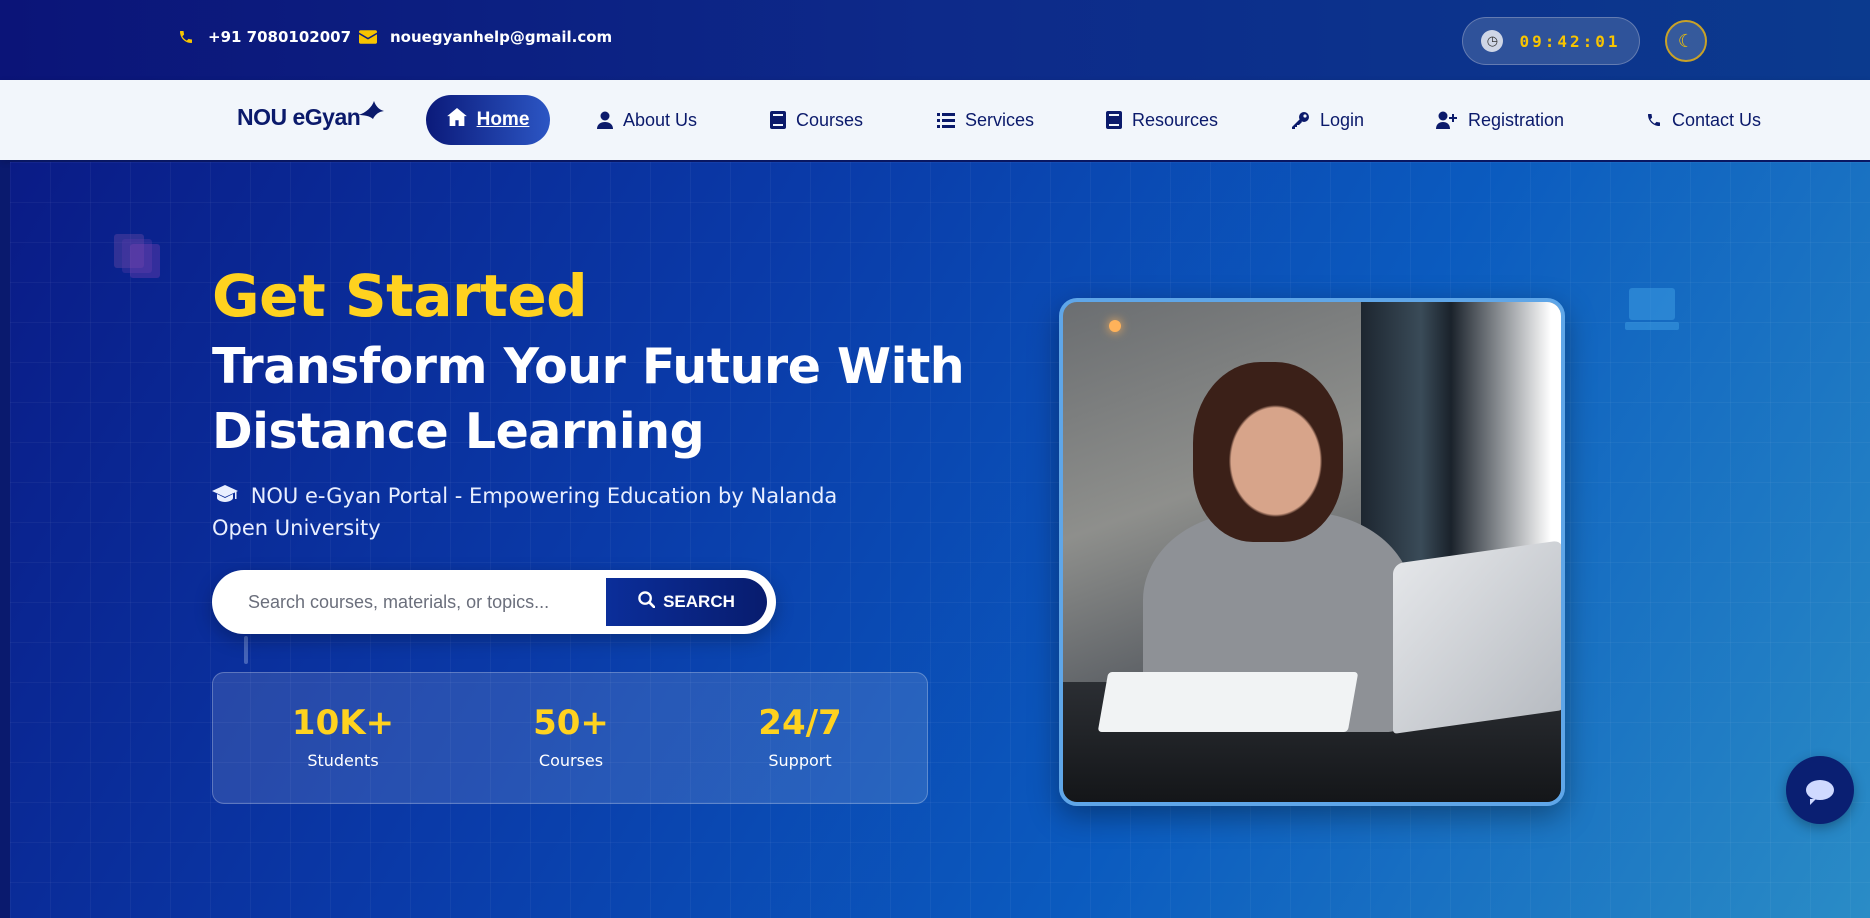 This screenshot has height=918, width=1870. I want to click on nav-resources-label: Resources, so click(1175, 119).